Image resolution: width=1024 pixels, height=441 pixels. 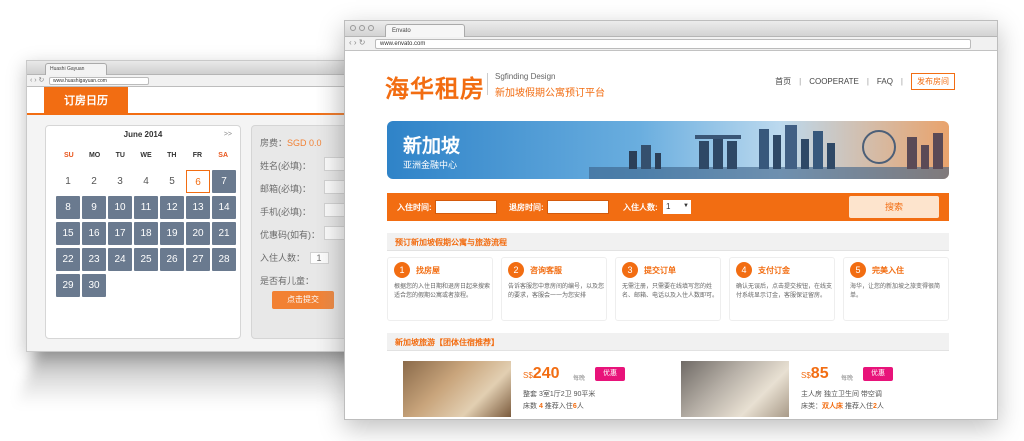 What do you see at coordinates (885, 81) in the screenshot?
I see `nav-faq: FAQ` at bounding box center [885, 81].